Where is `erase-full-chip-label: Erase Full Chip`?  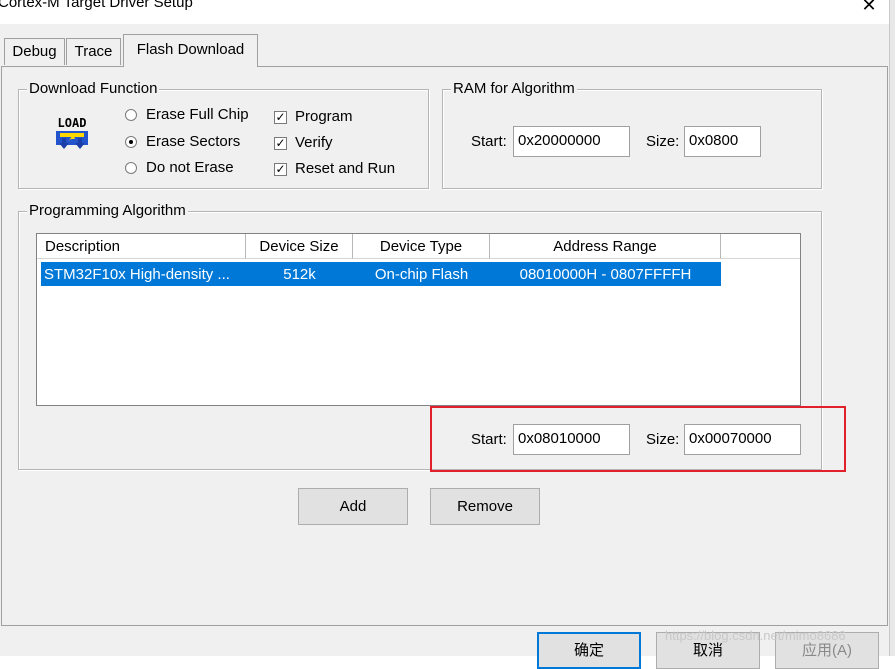
erase-full-chip-label: Erase Full Chip is located at coordinates (197, 114).